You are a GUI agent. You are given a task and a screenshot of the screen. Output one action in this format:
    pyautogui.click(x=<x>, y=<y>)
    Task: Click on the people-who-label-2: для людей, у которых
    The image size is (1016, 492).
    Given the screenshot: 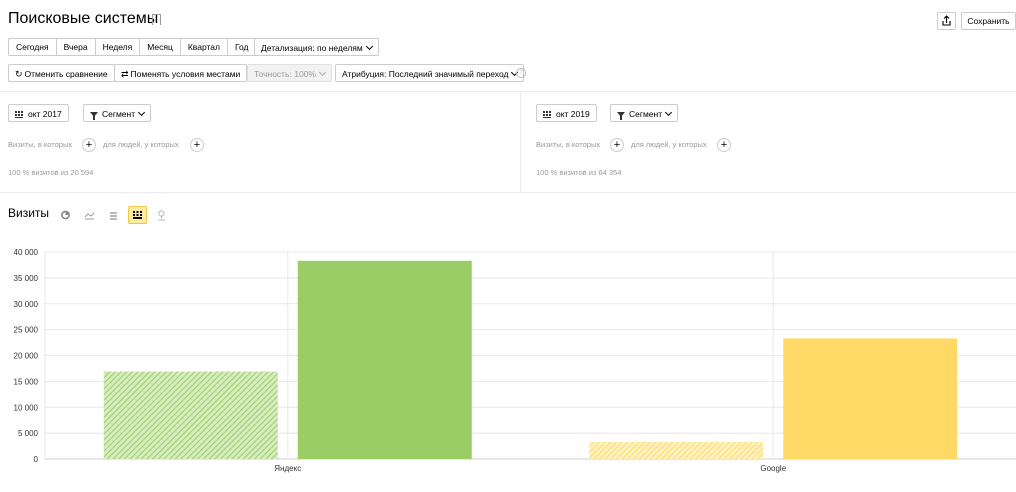 What is the action you would take?
    pyautogui.click(x=669, y=144)
    